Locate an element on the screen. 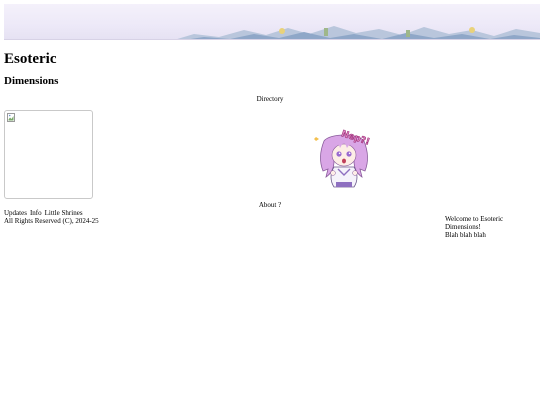 The image size is (540, 405). site-subtitle: Dimensions is located at coordinates (31, 81).